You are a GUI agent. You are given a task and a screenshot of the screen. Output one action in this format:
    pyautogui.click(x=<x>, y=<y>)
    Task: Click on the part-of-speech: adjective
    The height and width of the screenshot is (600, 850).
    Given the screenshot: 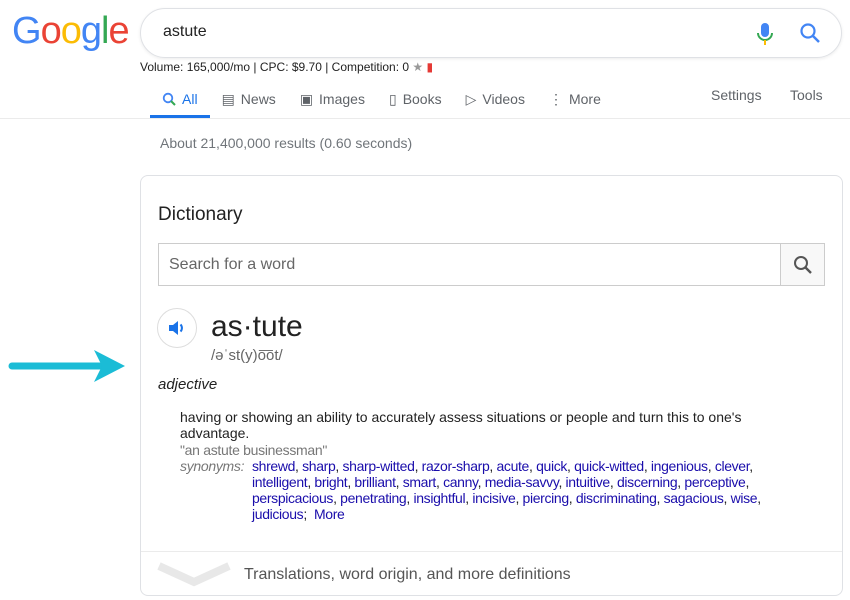 What is the action you would take?
    pyautogui.click(x=188, y=384)
    